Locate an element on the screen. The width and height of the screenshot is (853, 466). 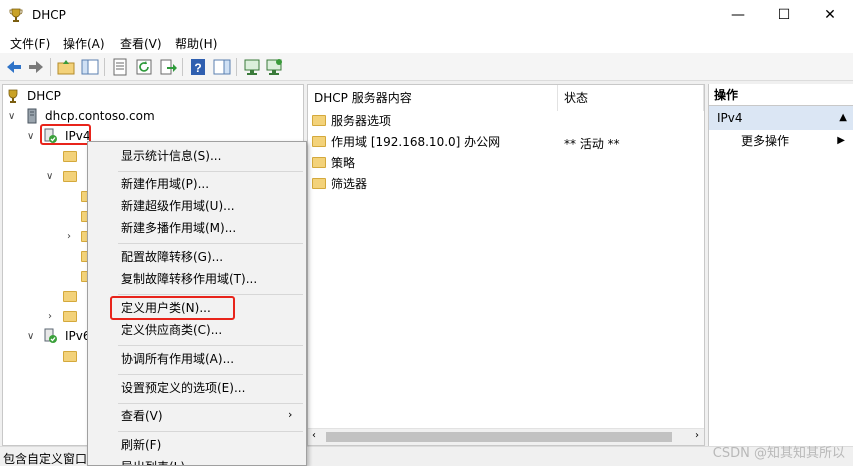
list-item-name: 筛选器 is located at coordinates (349, 183).